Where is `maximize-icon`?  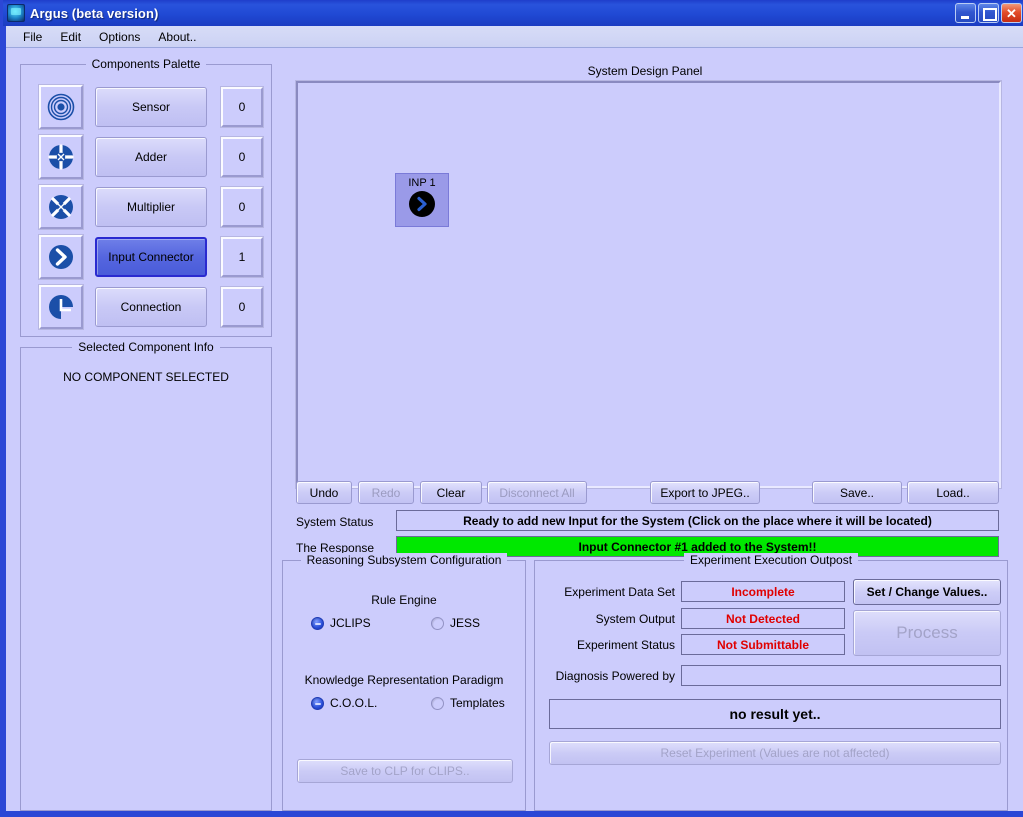 maximize-icon is located at coordinates (988, 13).